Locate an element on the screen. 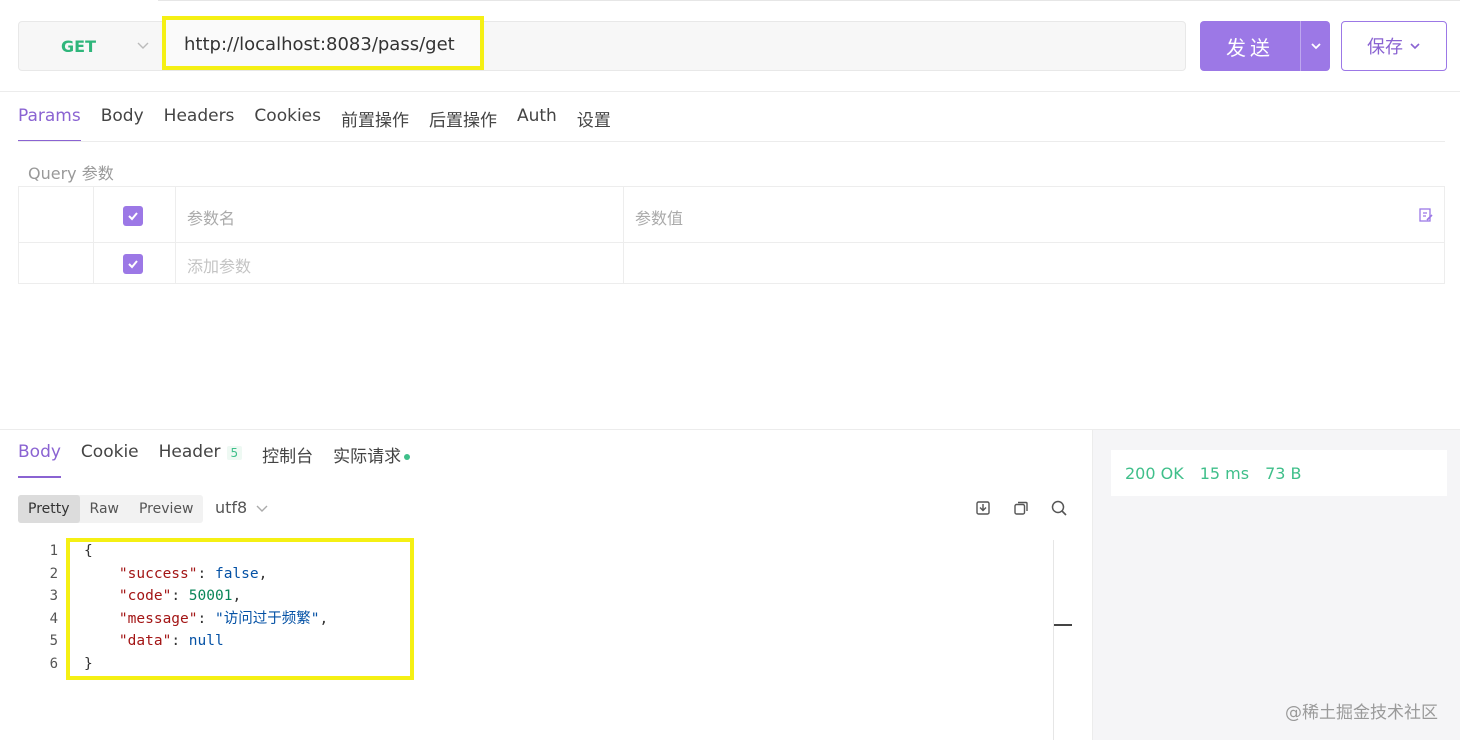 This screenshot has width=1460, height=740. url-highlight-box: http://localhost:8083/pass/get is located at coordinates (323, 43).